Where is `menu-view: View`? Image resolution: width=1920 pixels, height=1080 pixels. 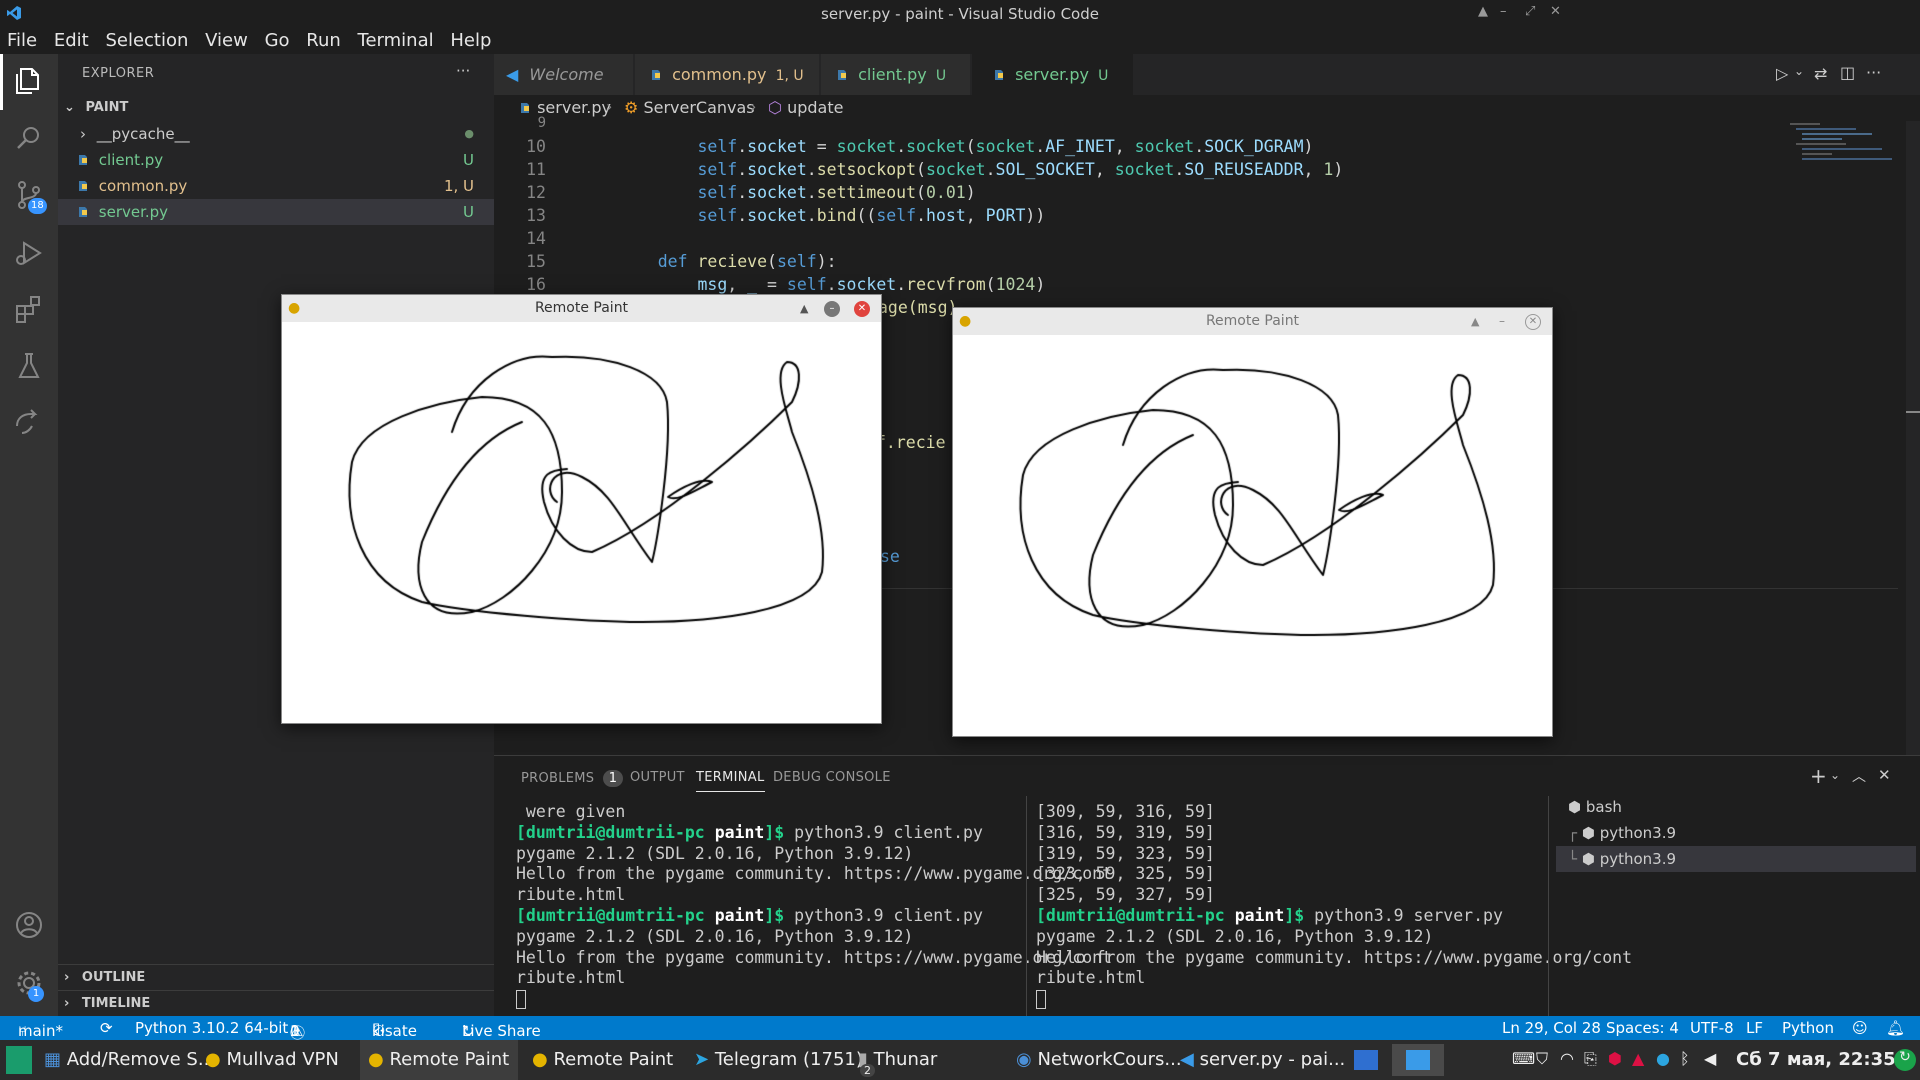 menu-view: View is located at coordinates (226, 39).